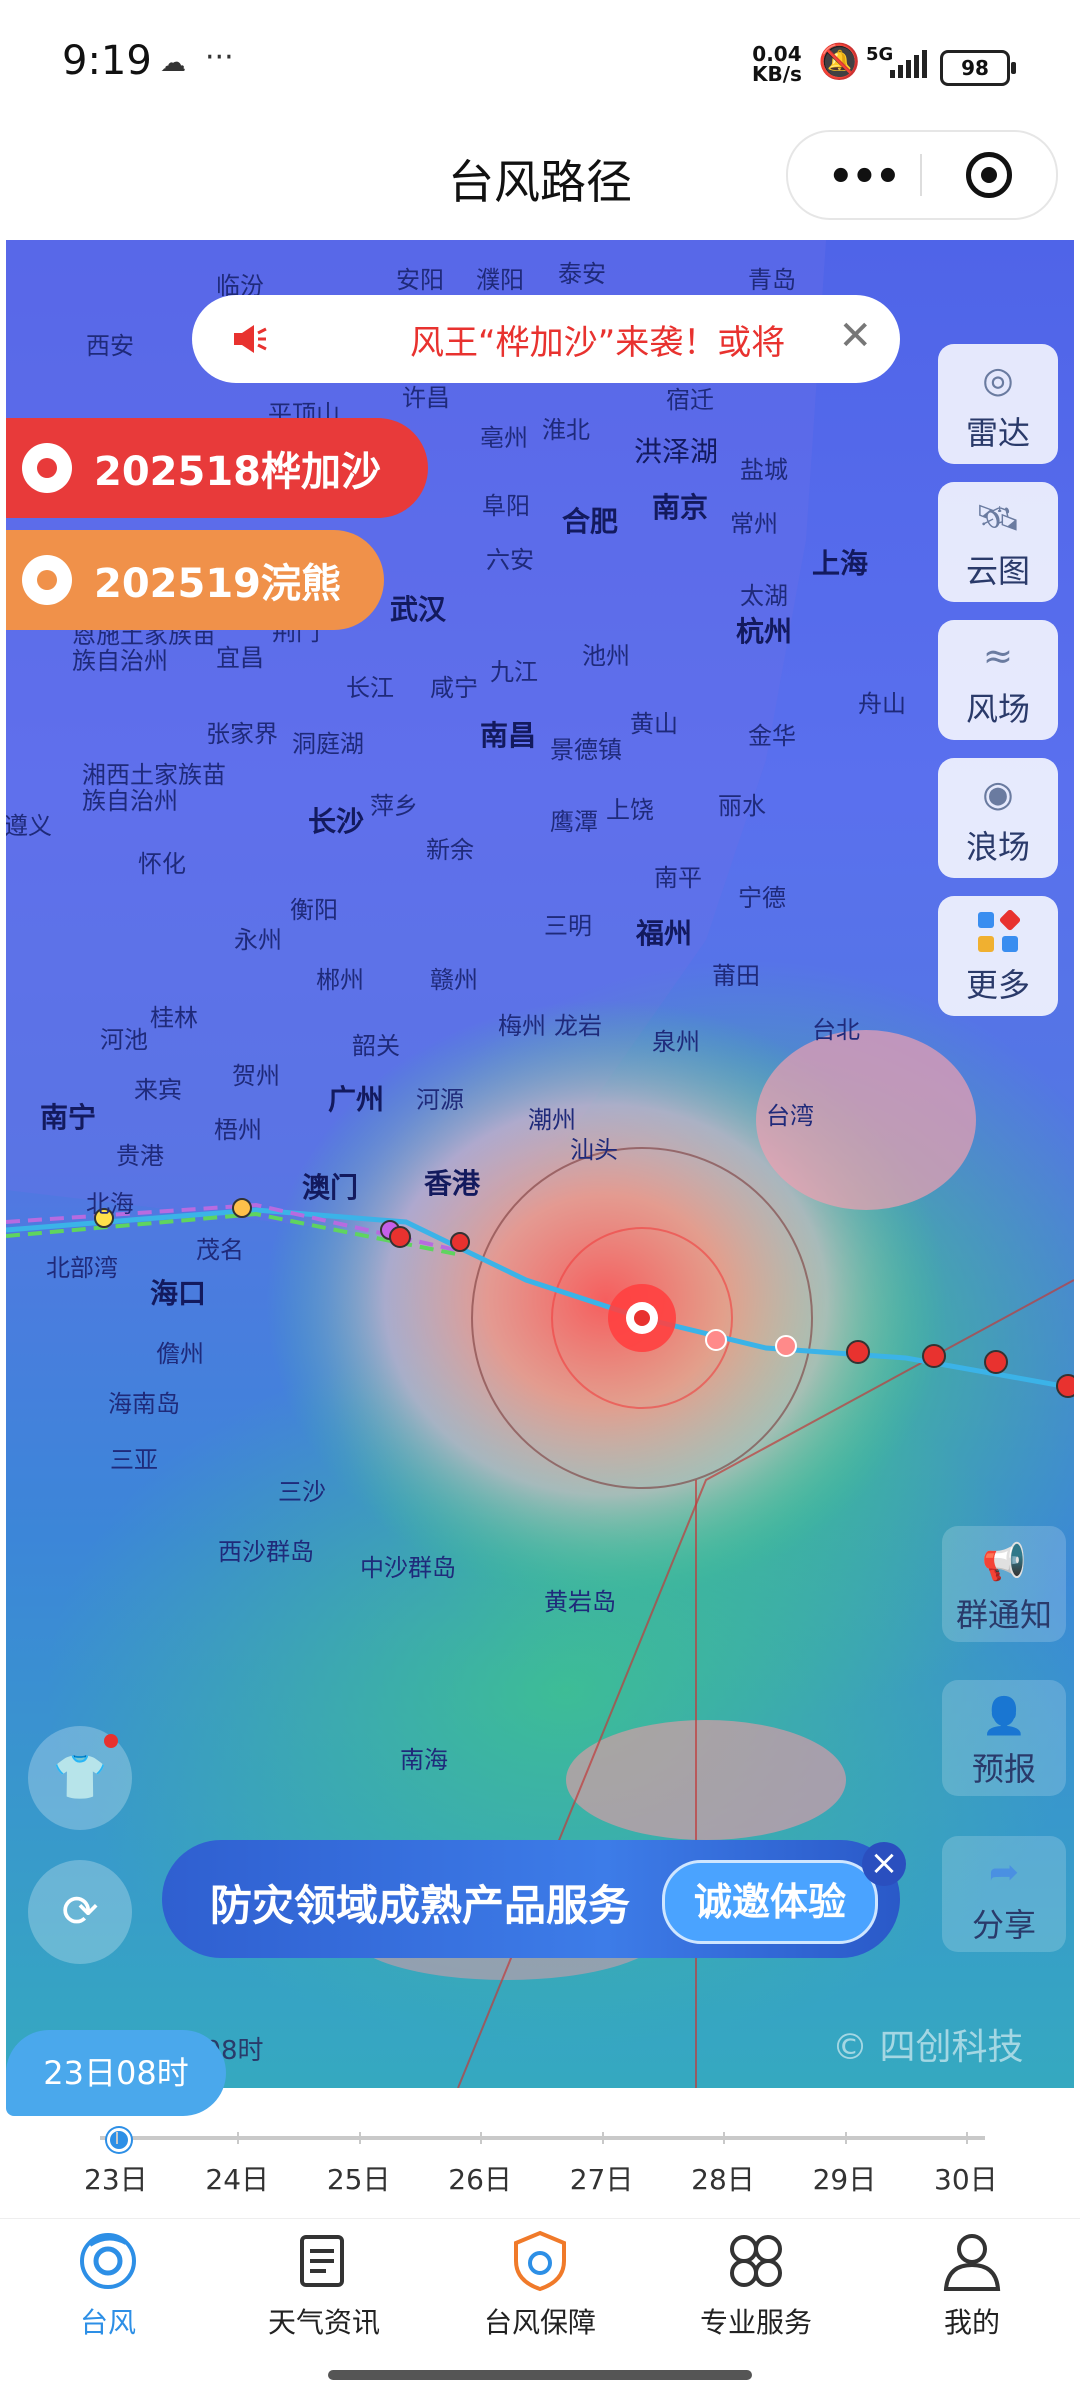 This screenshot has width=1080, height=2400. I want to click on share-button: ➦ 分享, so click(1004, 1894).